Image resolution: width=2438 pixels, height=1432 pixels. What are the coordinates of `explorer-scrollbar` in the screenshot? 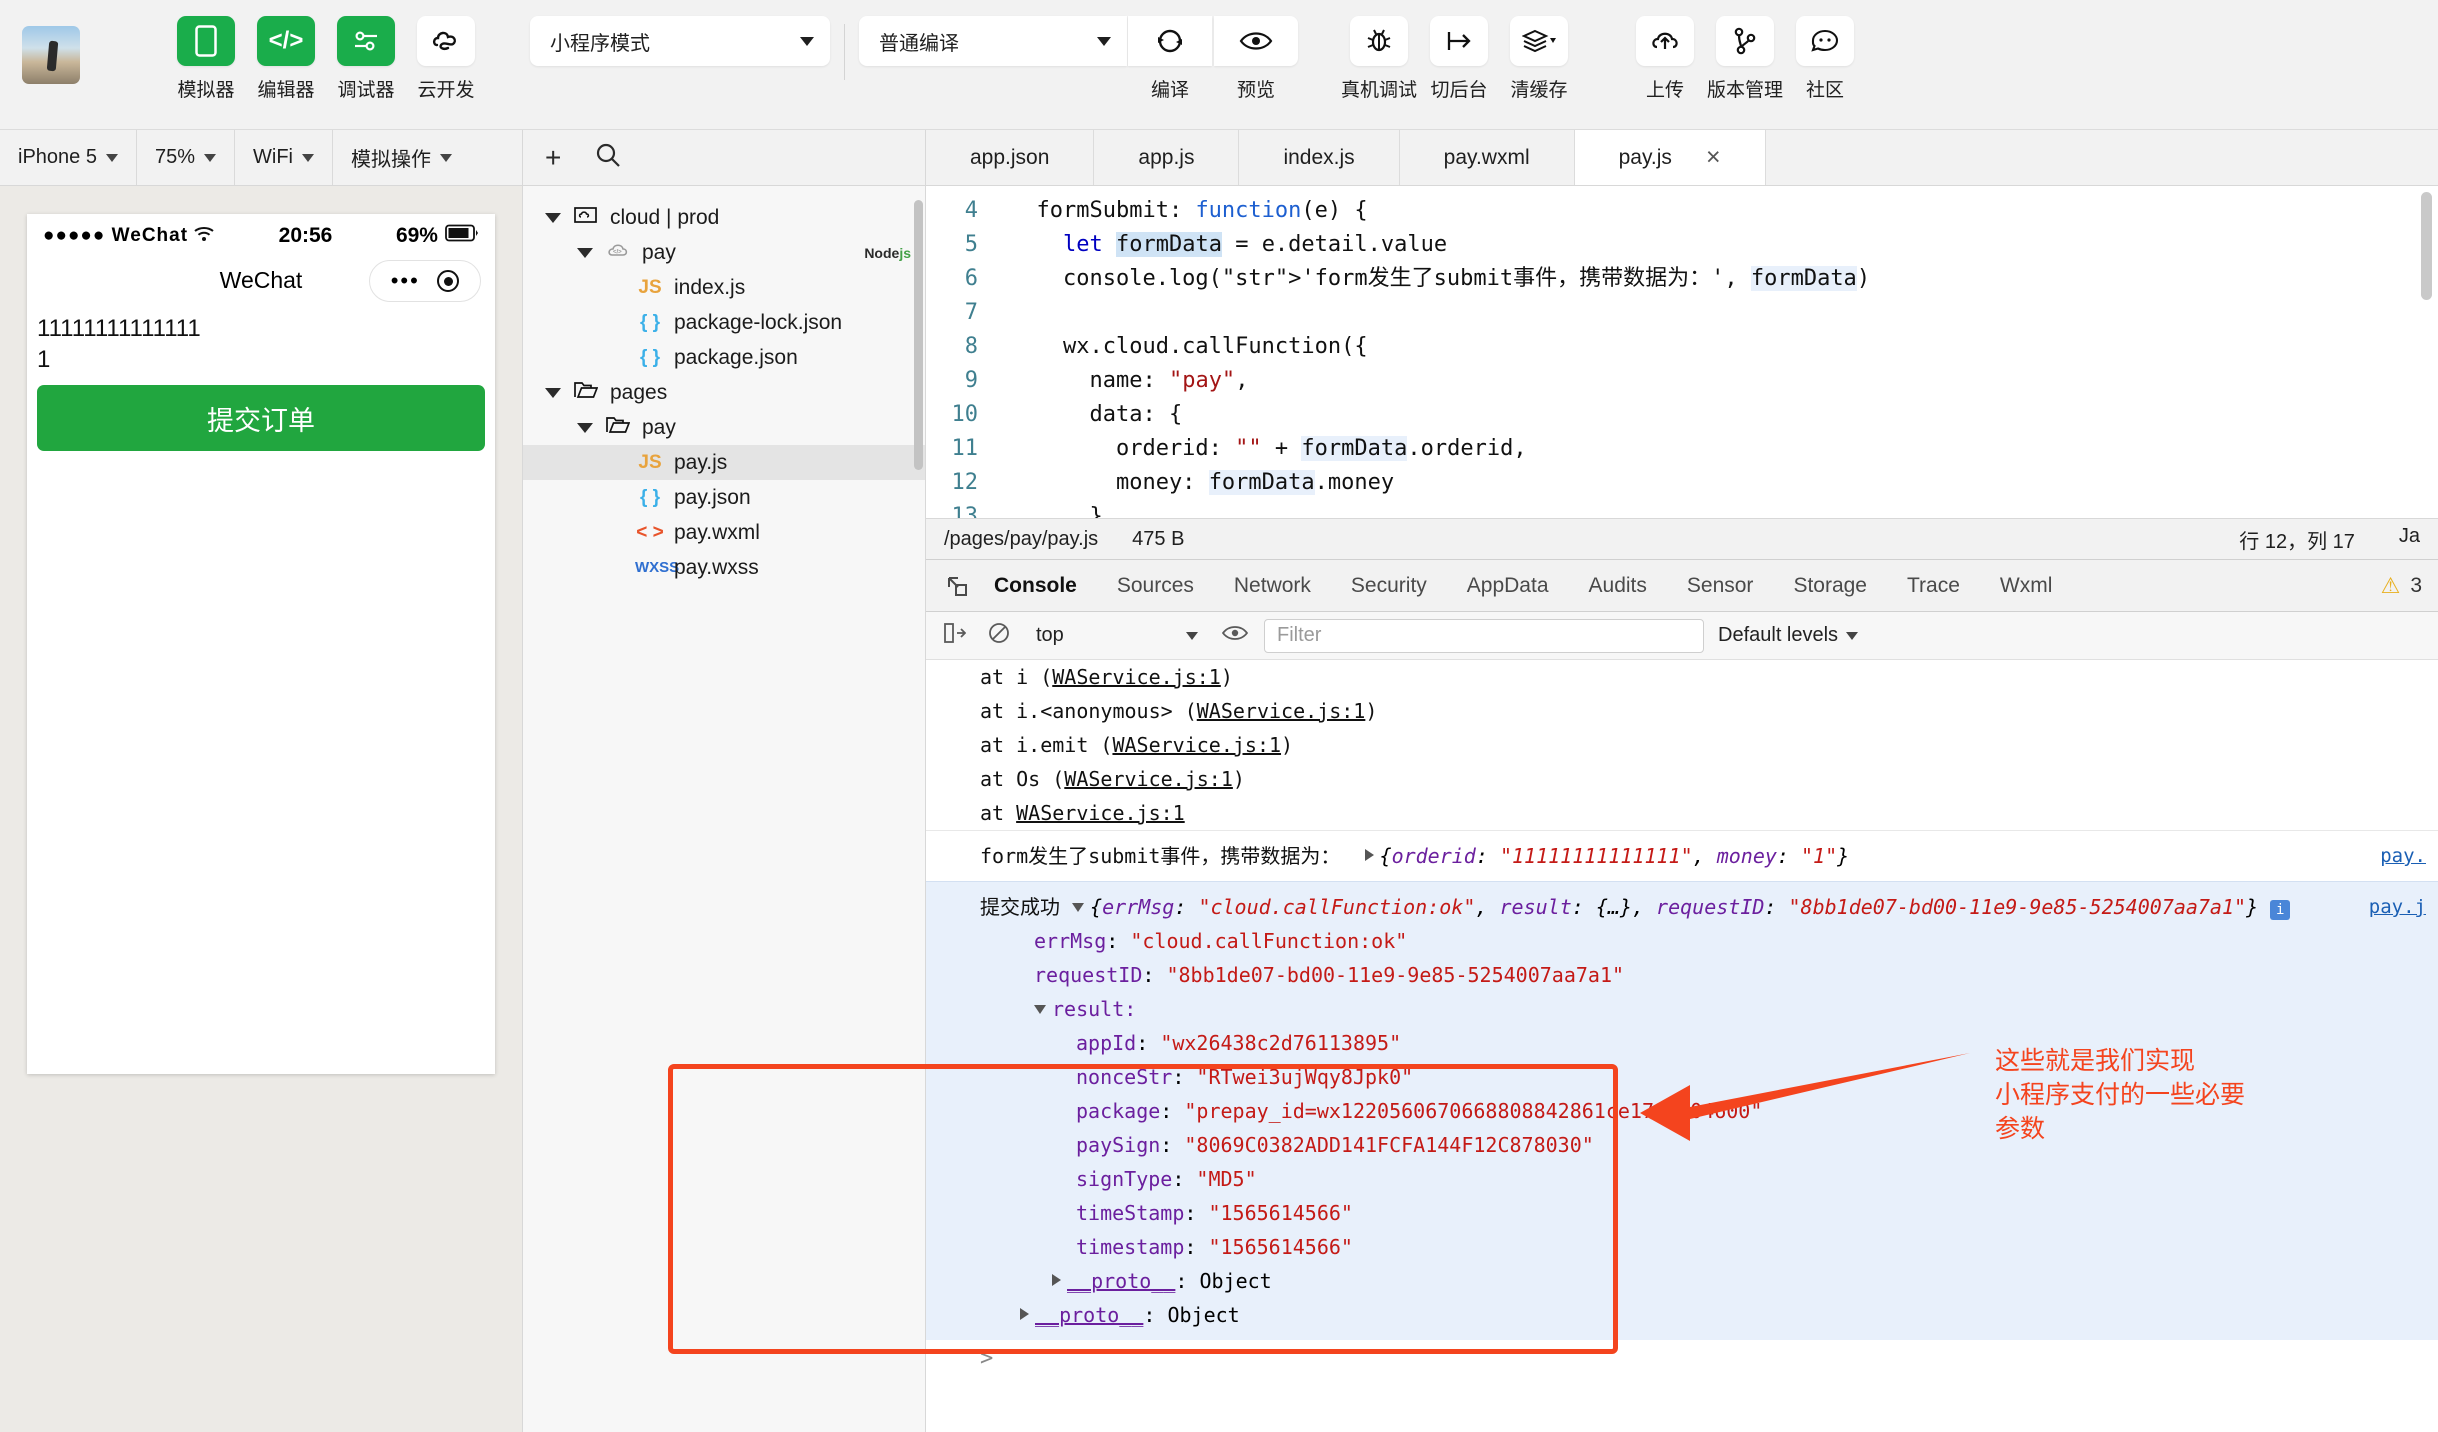 It's located at (918, 335).